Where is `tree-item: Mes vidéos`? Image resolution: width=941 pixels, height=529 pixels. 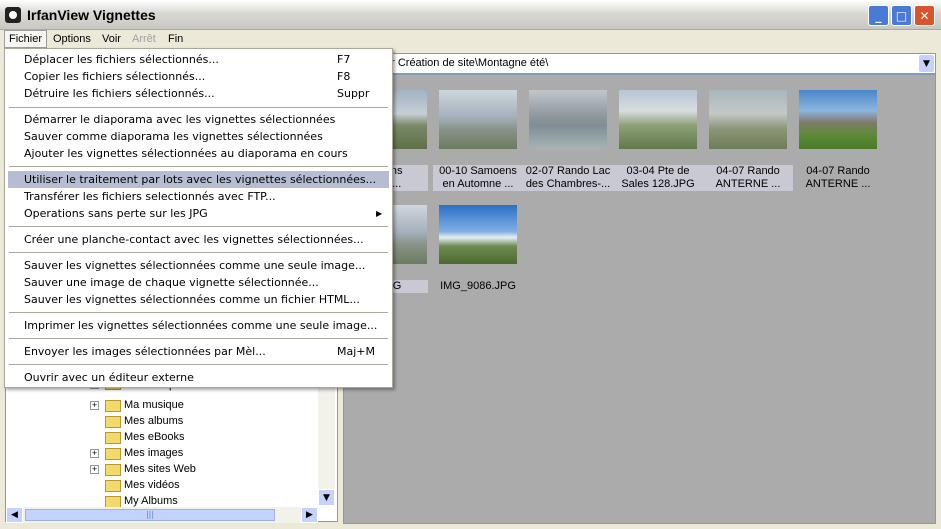
tree-item: Mes vidéos is located at coordinates (161, 486).